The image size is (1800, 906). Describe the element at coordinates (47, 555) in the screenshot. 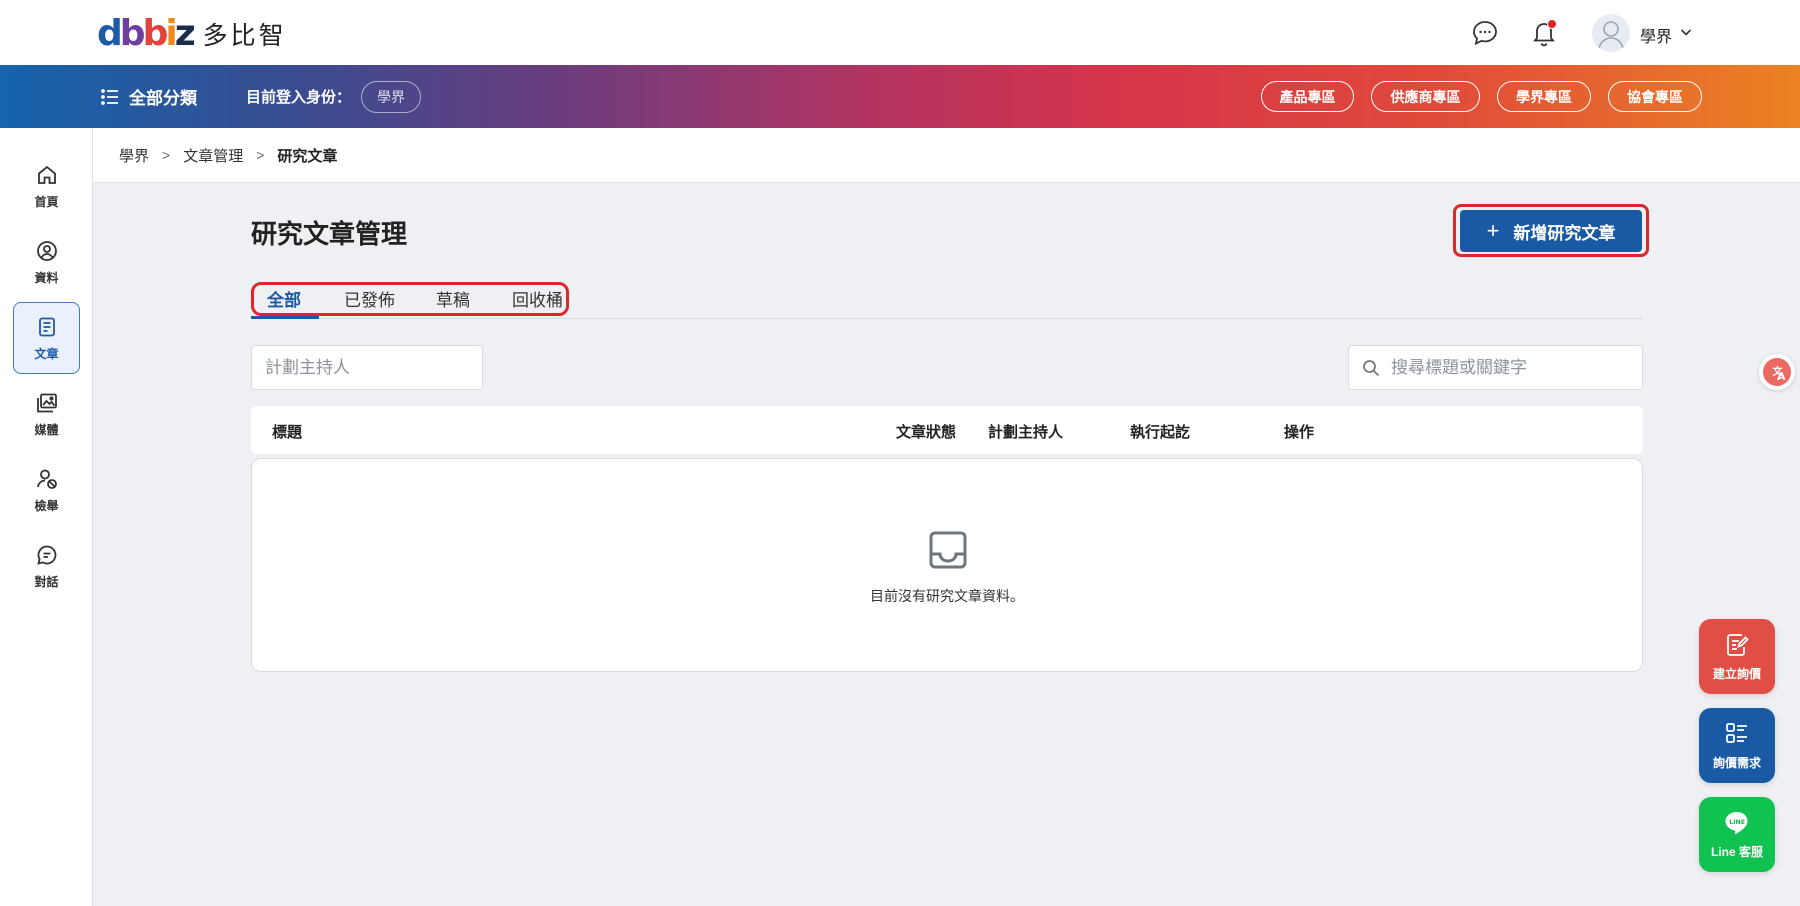

I see `chat-bubble-icon` at that location.